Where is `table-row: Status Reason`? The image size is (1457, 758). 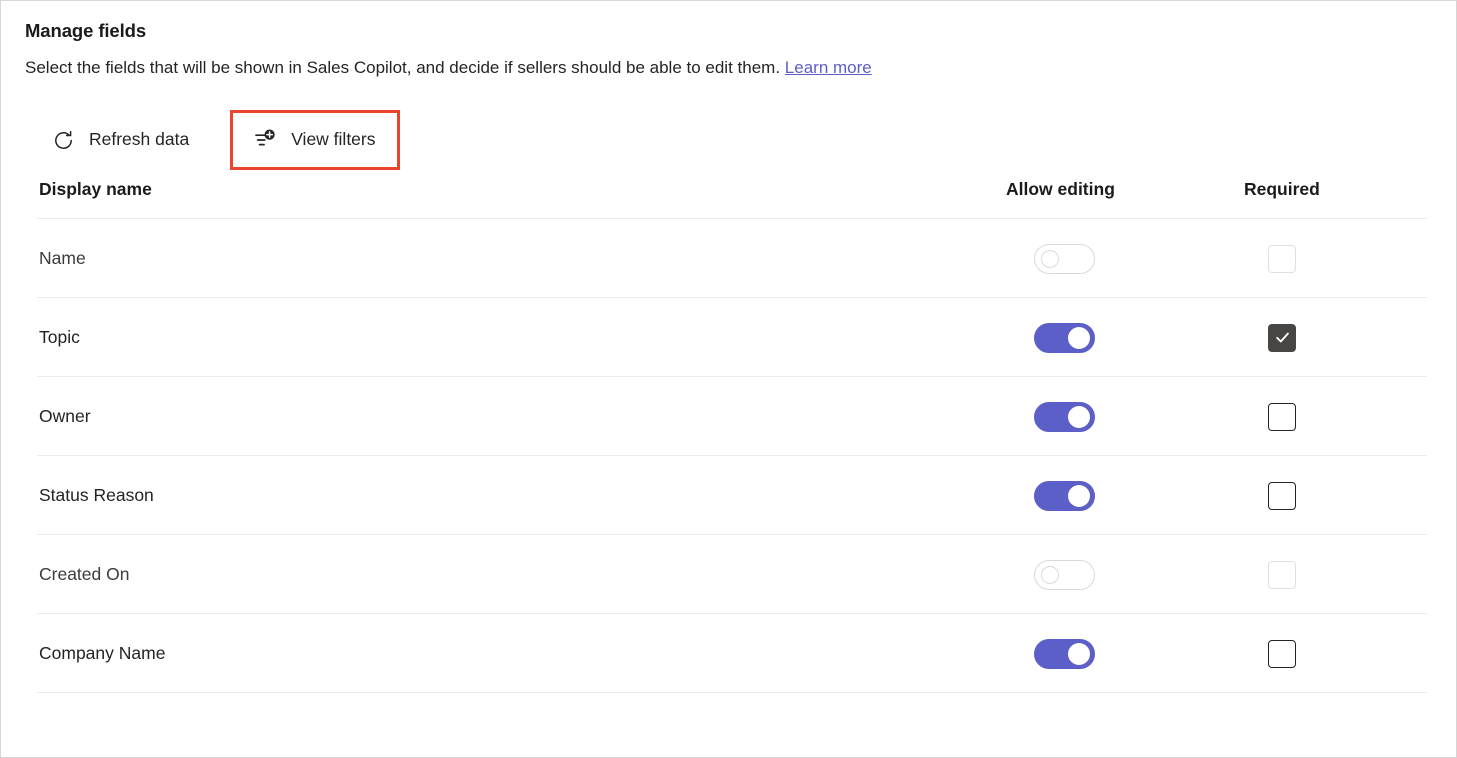 table-row: Status Reason is located at coordinates (732, 495).